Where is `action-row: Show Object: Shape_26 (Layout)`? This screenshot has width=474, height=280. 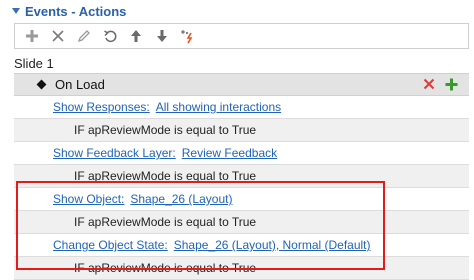 action-row: Show Object: Shape_26 (Layout) is located at coordinates (241, 199).